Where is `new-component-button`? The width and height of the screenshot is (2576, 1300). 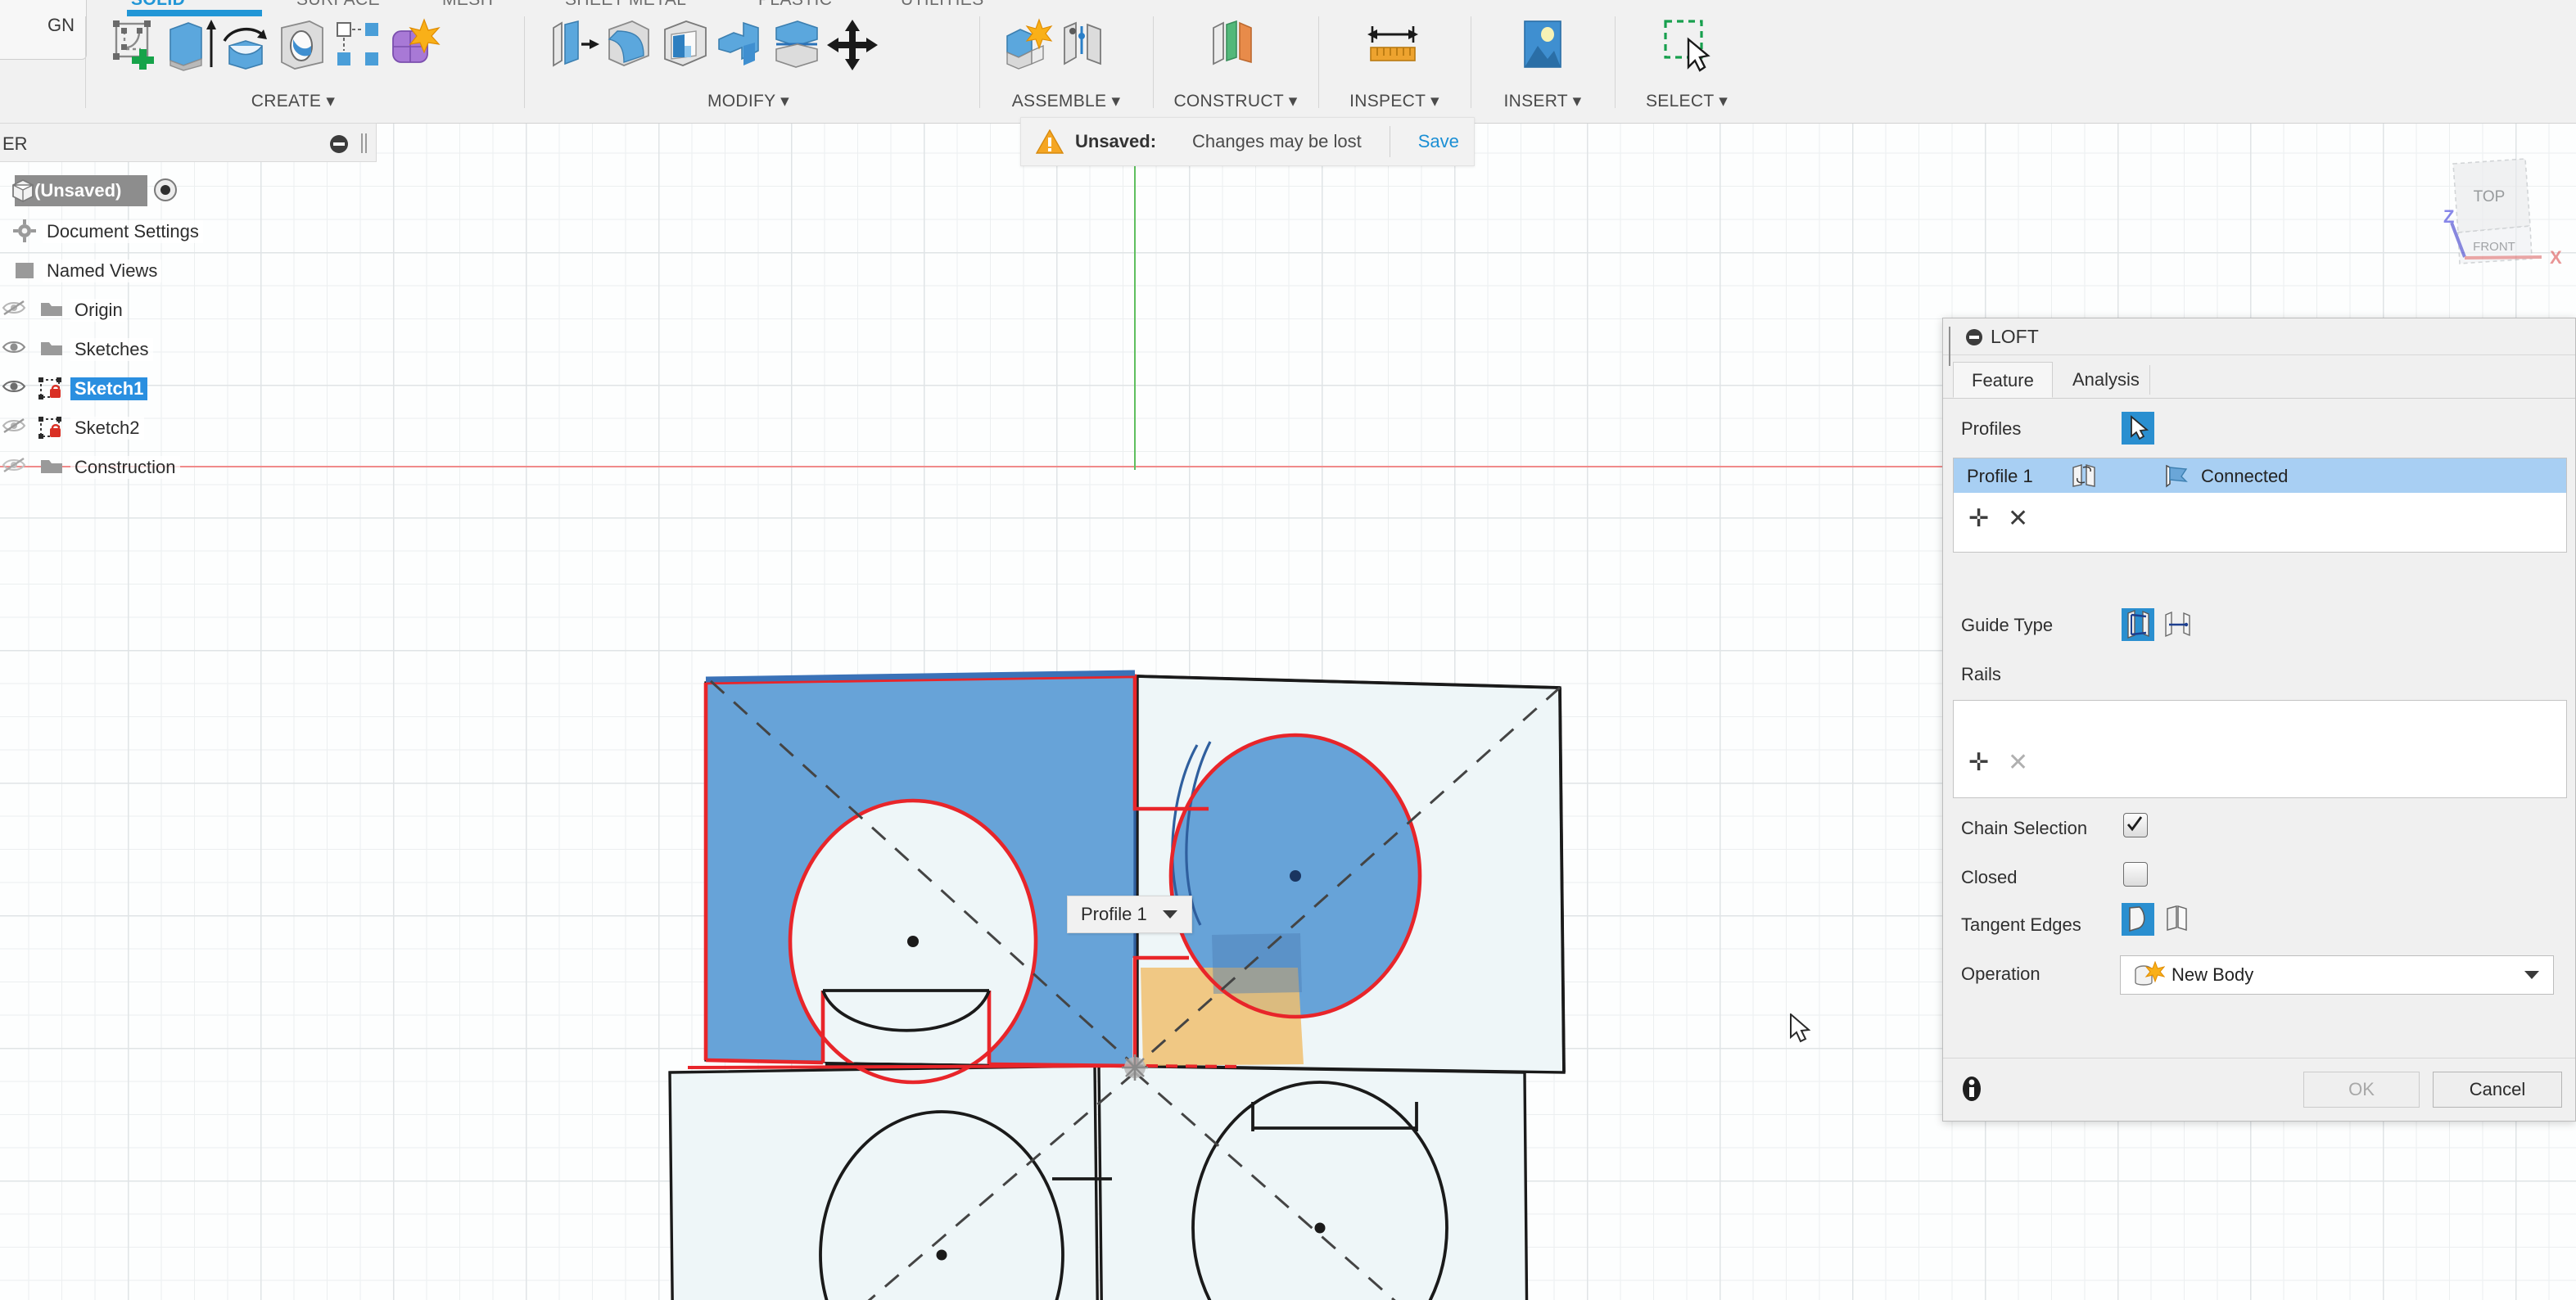 new-component-button is located at coordinates (1028, 45).